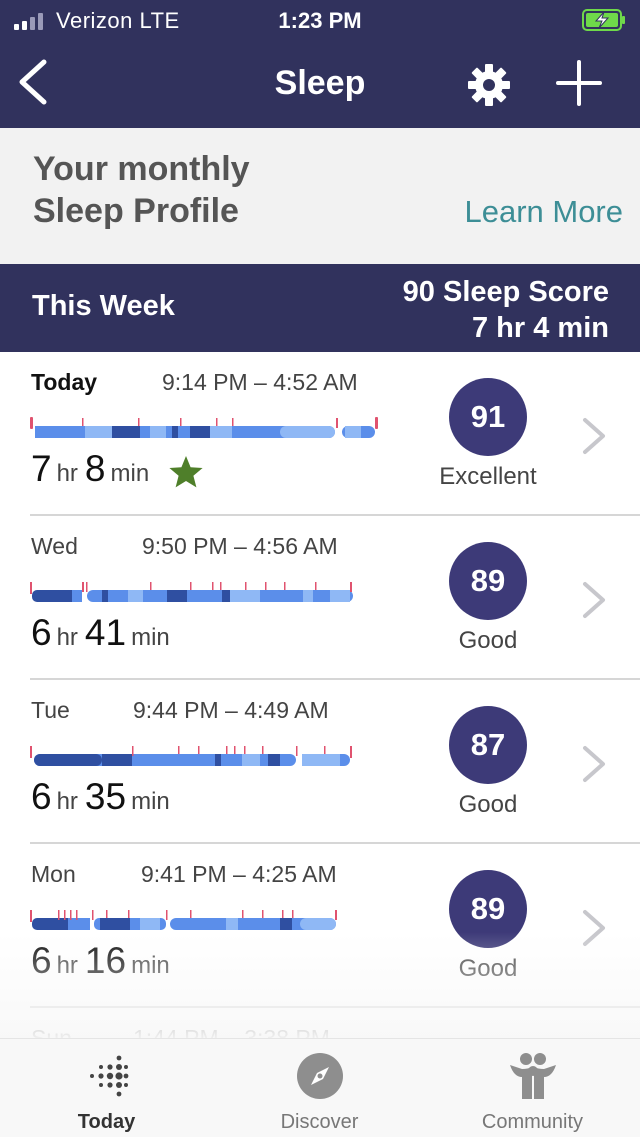  Describe the element at coordinates (543, 212) in the screenshot. I see `learn-more-link: Learn More` at that location.